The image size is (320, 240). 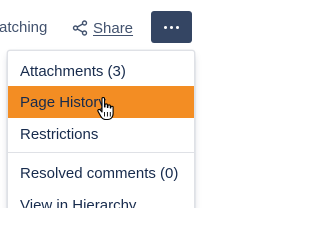 What do you see at coordinates (113, 28) in the screenshot?
I see `share-label: Share` at bounding box center [113, 28].